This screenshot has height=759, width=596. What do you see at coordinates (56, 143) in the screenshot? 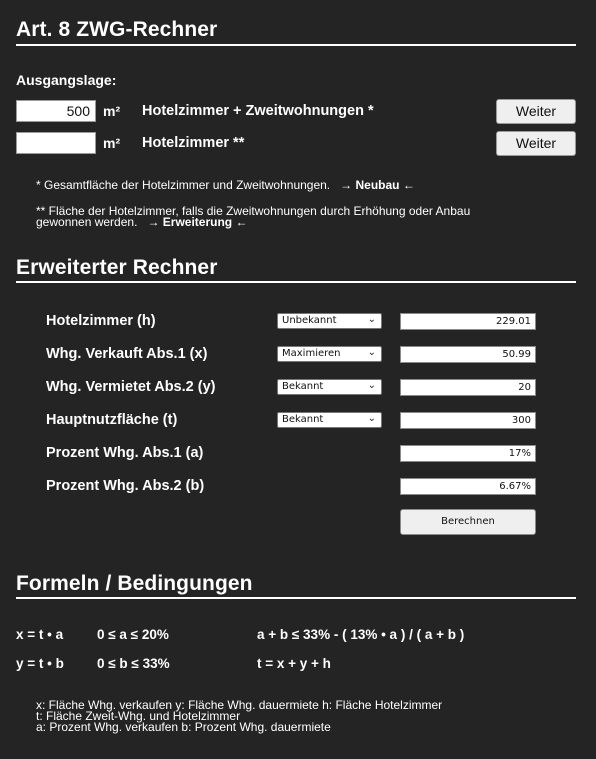
I see `hotel-area-input` at bounding box center [56, 143].